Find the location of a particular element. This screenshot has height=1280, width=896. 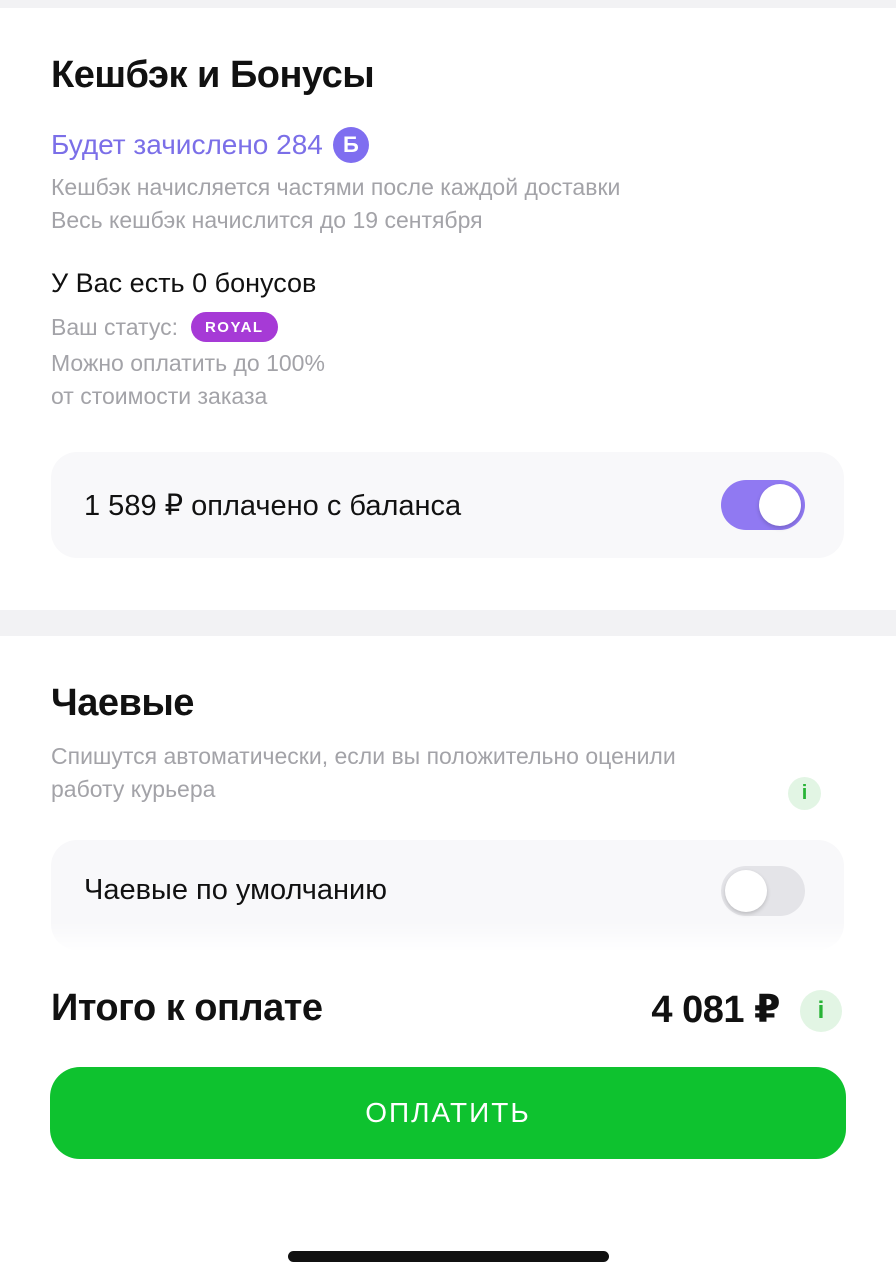

status-badge: ROYAL is located at coordinates (234, 327).